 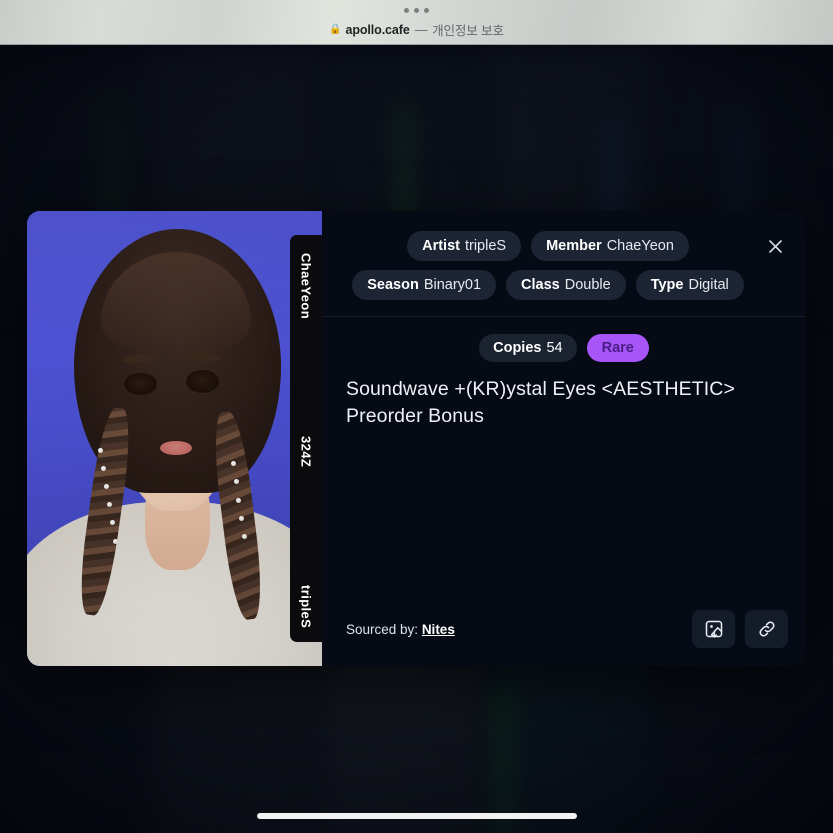 I want to click on strip-serial-number: 324Z, so click(x=306, y=452).